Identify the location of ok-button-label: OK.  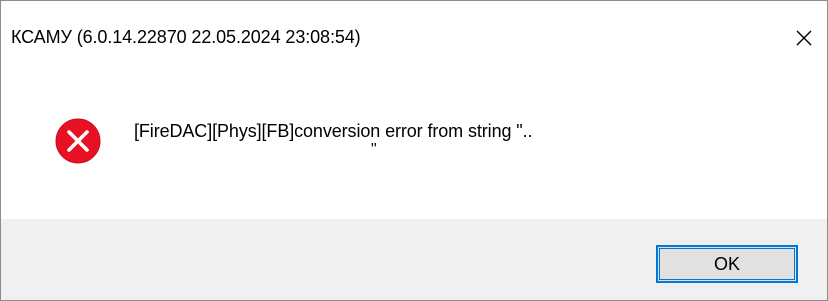
(726, 263).